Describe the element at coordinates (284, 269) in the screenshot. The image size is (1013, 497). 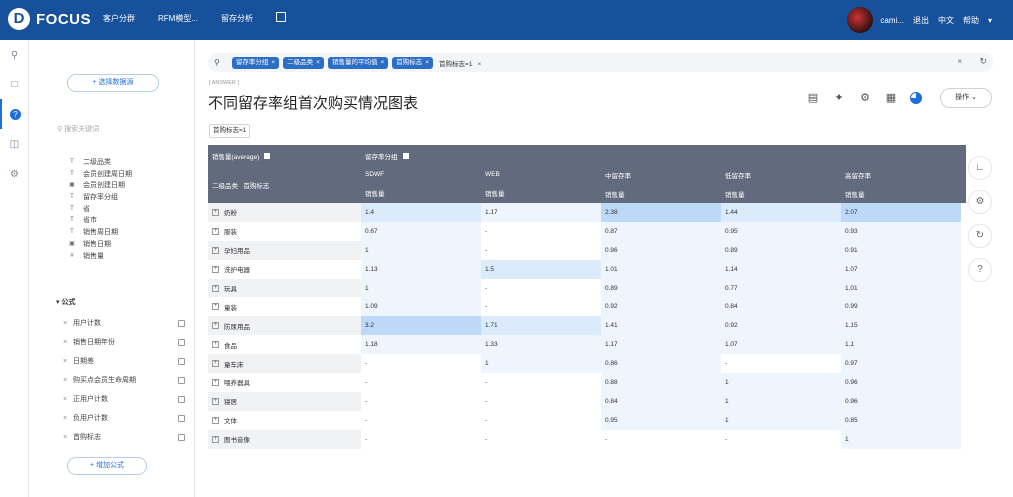
I see `category-cell: + 洗护电器` at that location.